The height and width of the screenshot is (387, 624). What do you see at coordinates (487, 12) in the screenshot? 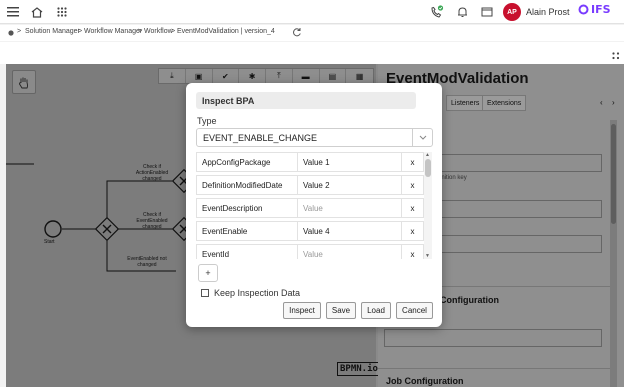
I see `inbox-icon` at bounding box center [487, 12].